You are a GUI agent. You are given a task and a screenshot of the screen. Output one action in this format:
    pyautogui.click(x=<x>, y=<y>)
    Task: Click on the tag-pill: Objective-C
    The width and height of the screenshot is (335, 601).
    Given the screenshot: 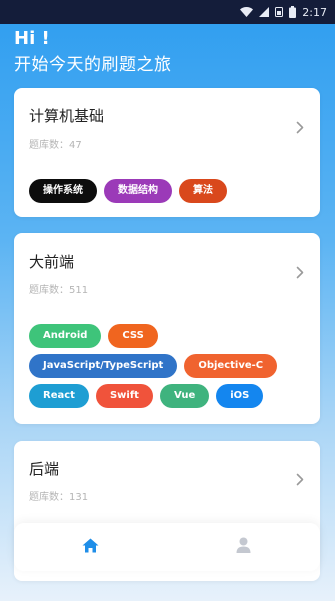 What is the action you would take?
    pyautogui.click(x=231, y=366)
    